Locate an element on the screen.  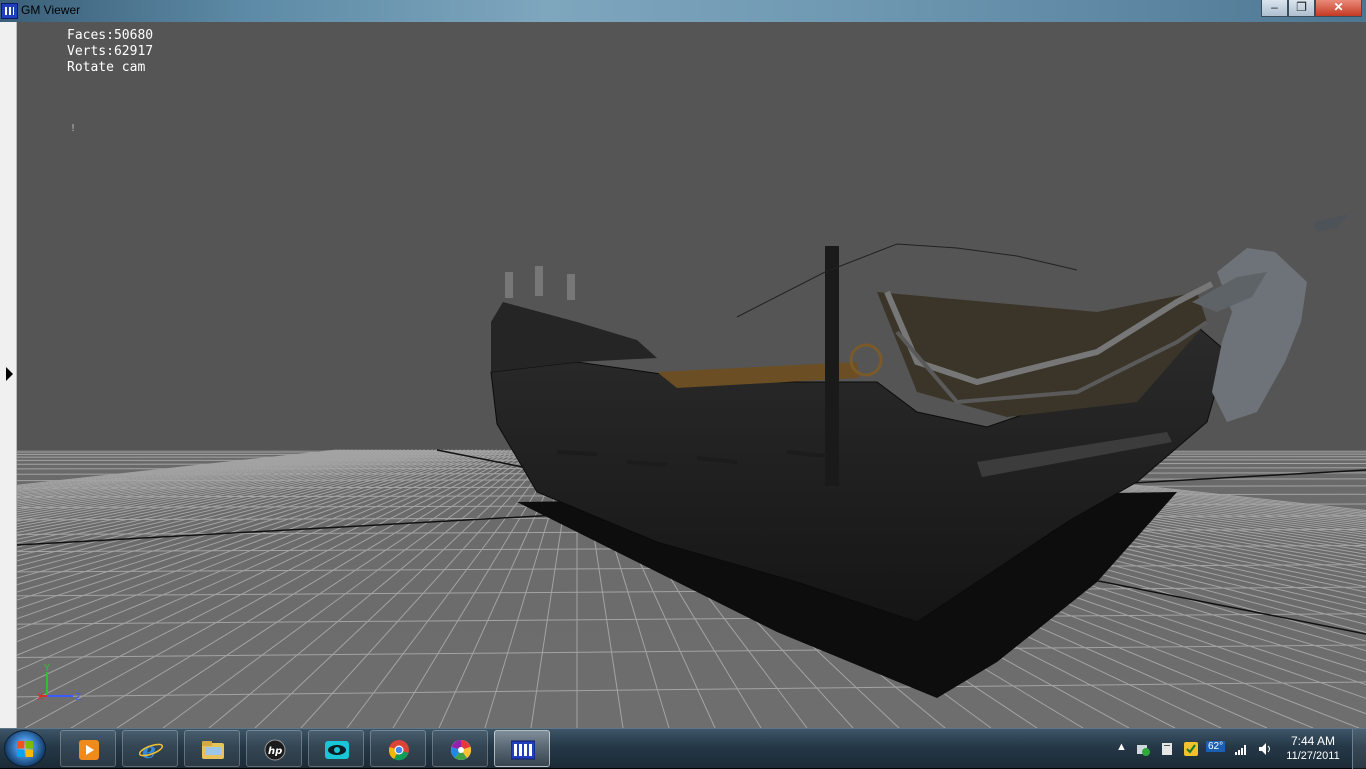
weather-temperature: 62° is located at coordinates (1215, 746).